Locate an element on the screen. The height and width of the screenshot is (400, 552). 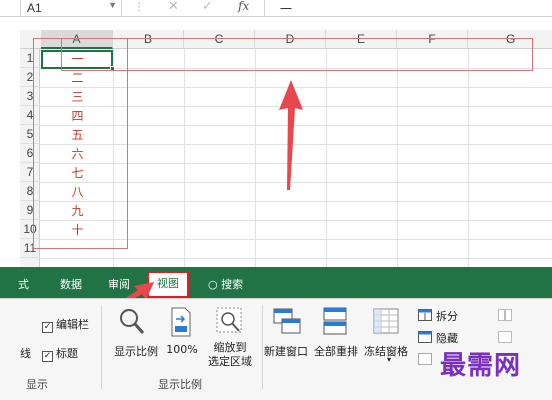
chevron-down-icon: ▼ is located at coordinates (112, 5).